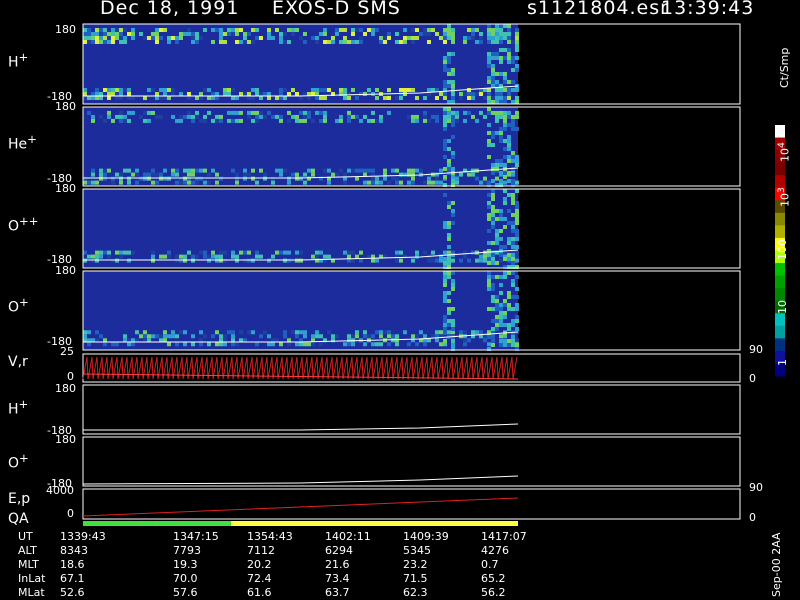  What do you see at coordinates (417, 550) in the screenshot?
I see `footer-cell: 5345` at bounding box center [417, 550].